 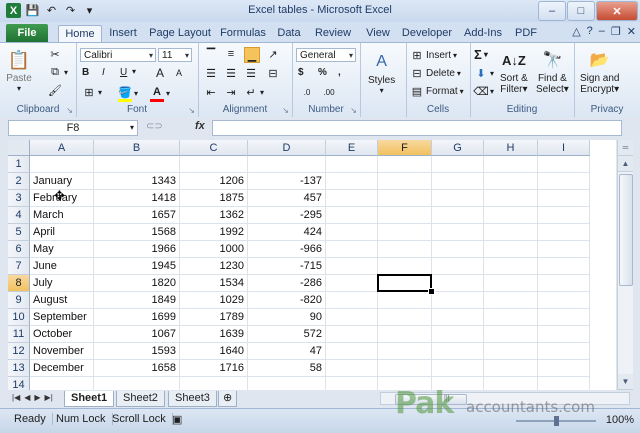 What do you see at coordinates (137, 266) in the screenshot?
I see `cell-b7: 1945` at bounding box center [137, 266].